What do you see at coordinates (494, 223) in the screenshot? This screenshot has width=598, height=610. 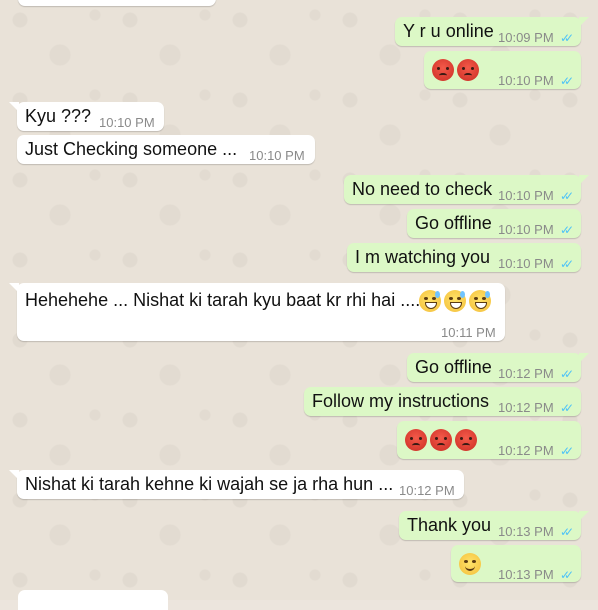 I see `message-bubble-outgoing: Go offline 10:10 PM ✓✓` at bounding box center [494, 223].